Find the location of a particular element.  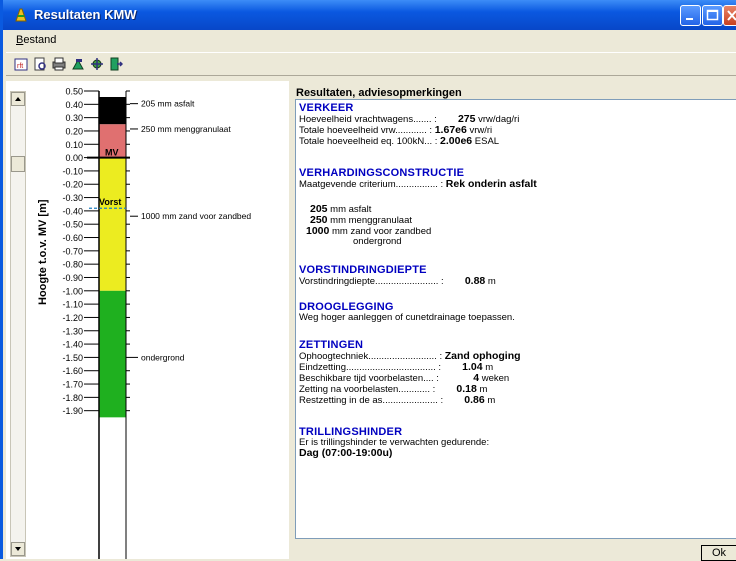

close-button is located at coordinates (729, 15).